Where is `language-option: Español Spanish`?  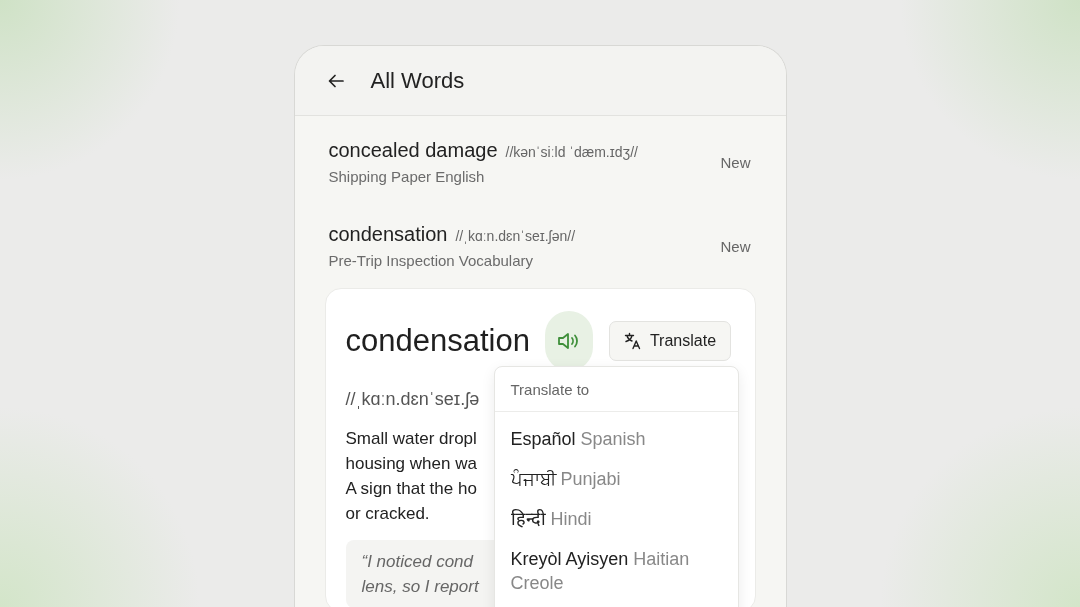
language-option: Español Spanish is located at coordinates (616, 440).